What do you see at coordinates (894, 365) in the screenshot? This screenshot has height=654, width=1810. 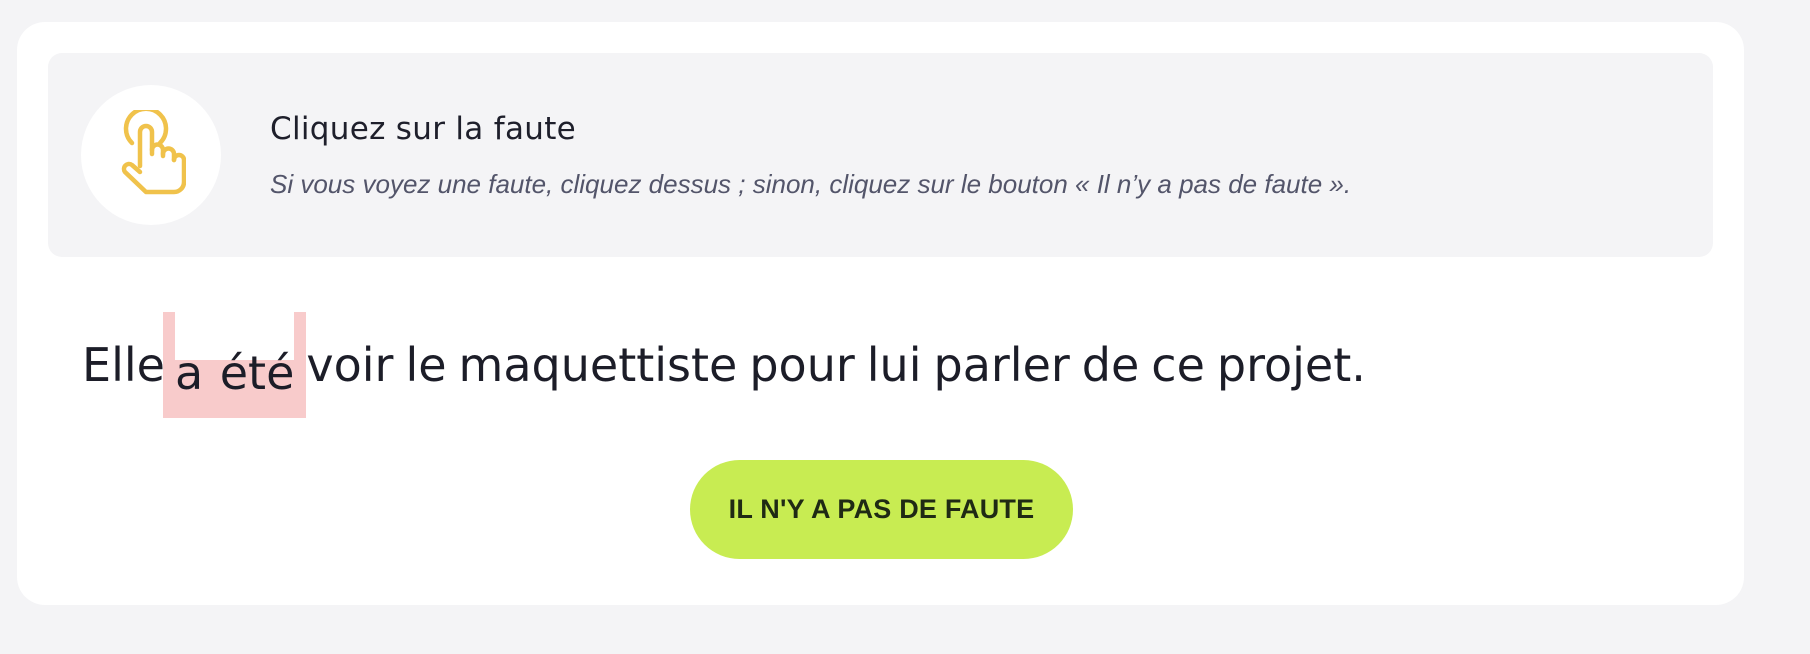 I see `sentence-word: lui` at bounding box center [894, 365].